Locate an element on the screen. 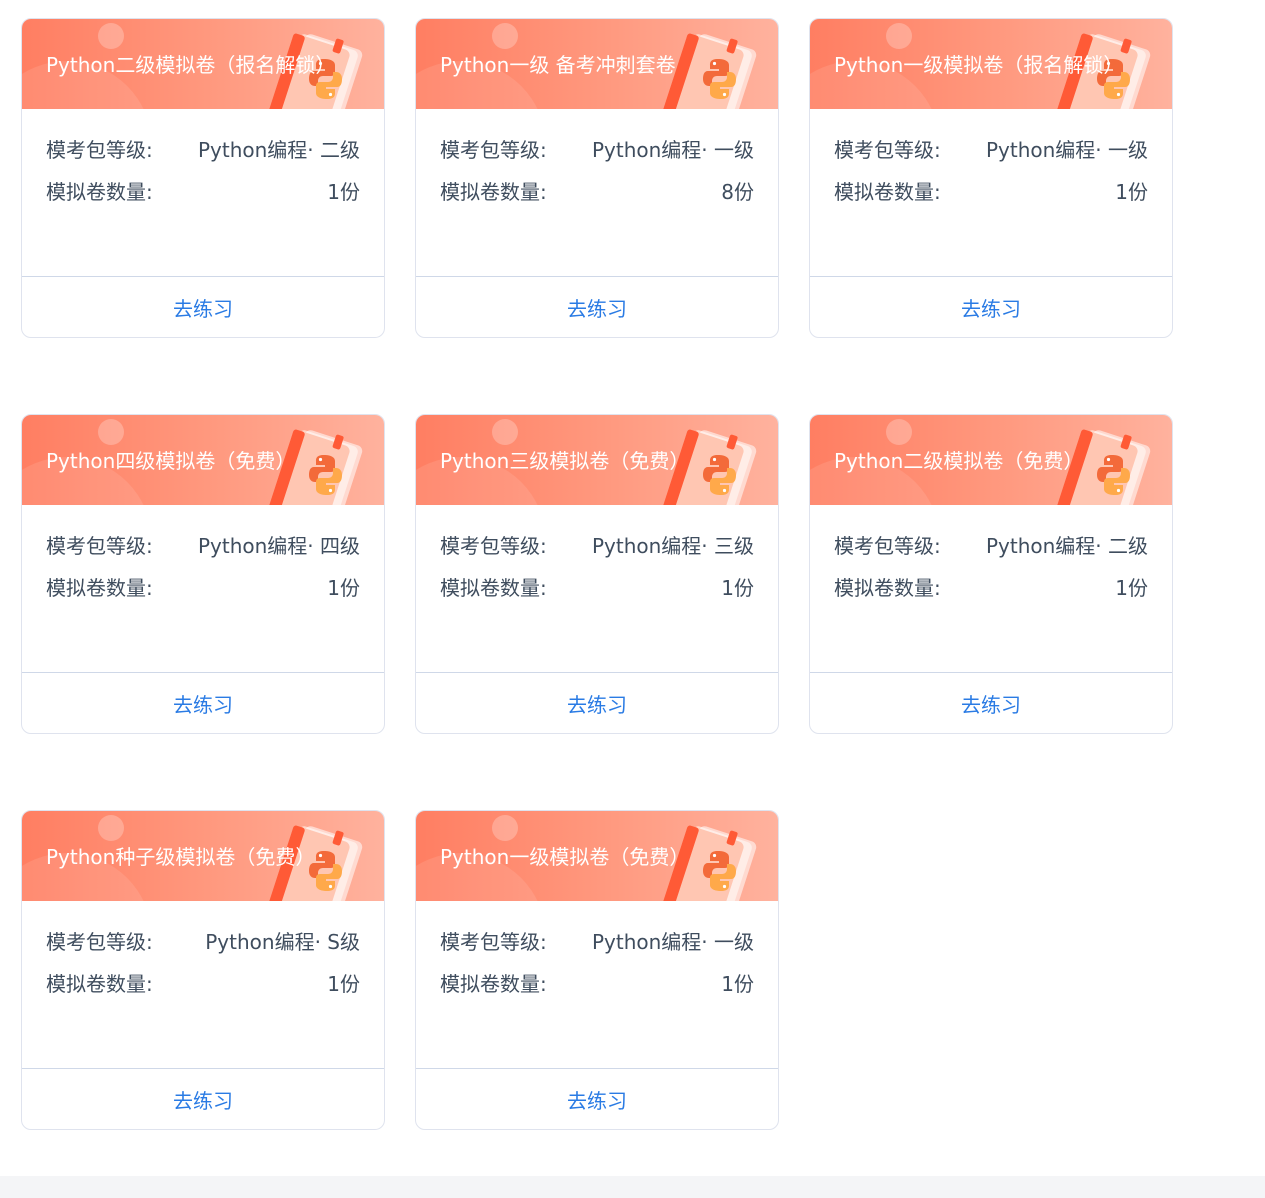 The width and height of the screenshot is (1265, 1198). level-row: 模考包等级: Python编程· S级 is located at coordinates (203, 940).